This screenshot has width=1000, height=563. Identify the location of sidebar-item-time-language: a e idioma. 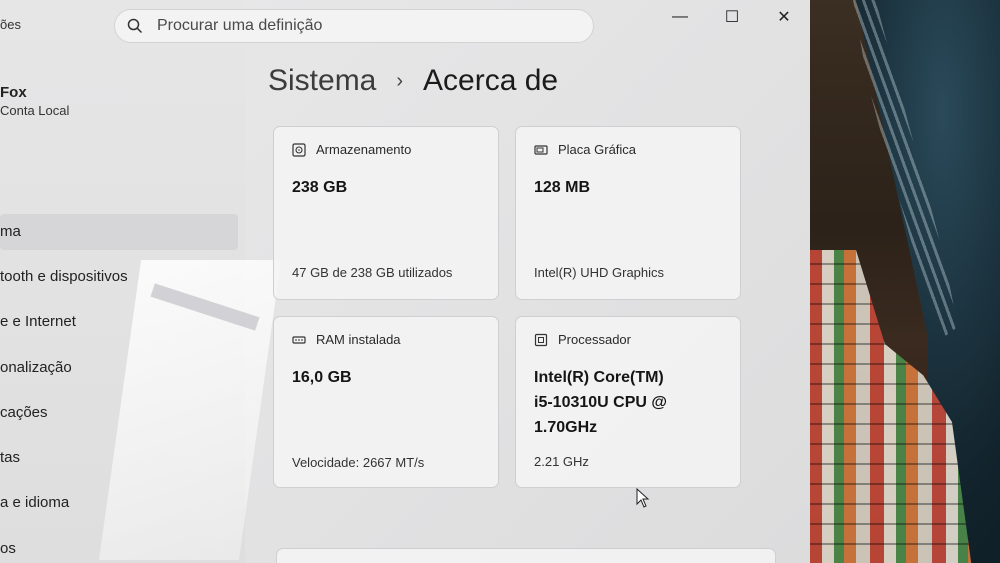
(119, 503).